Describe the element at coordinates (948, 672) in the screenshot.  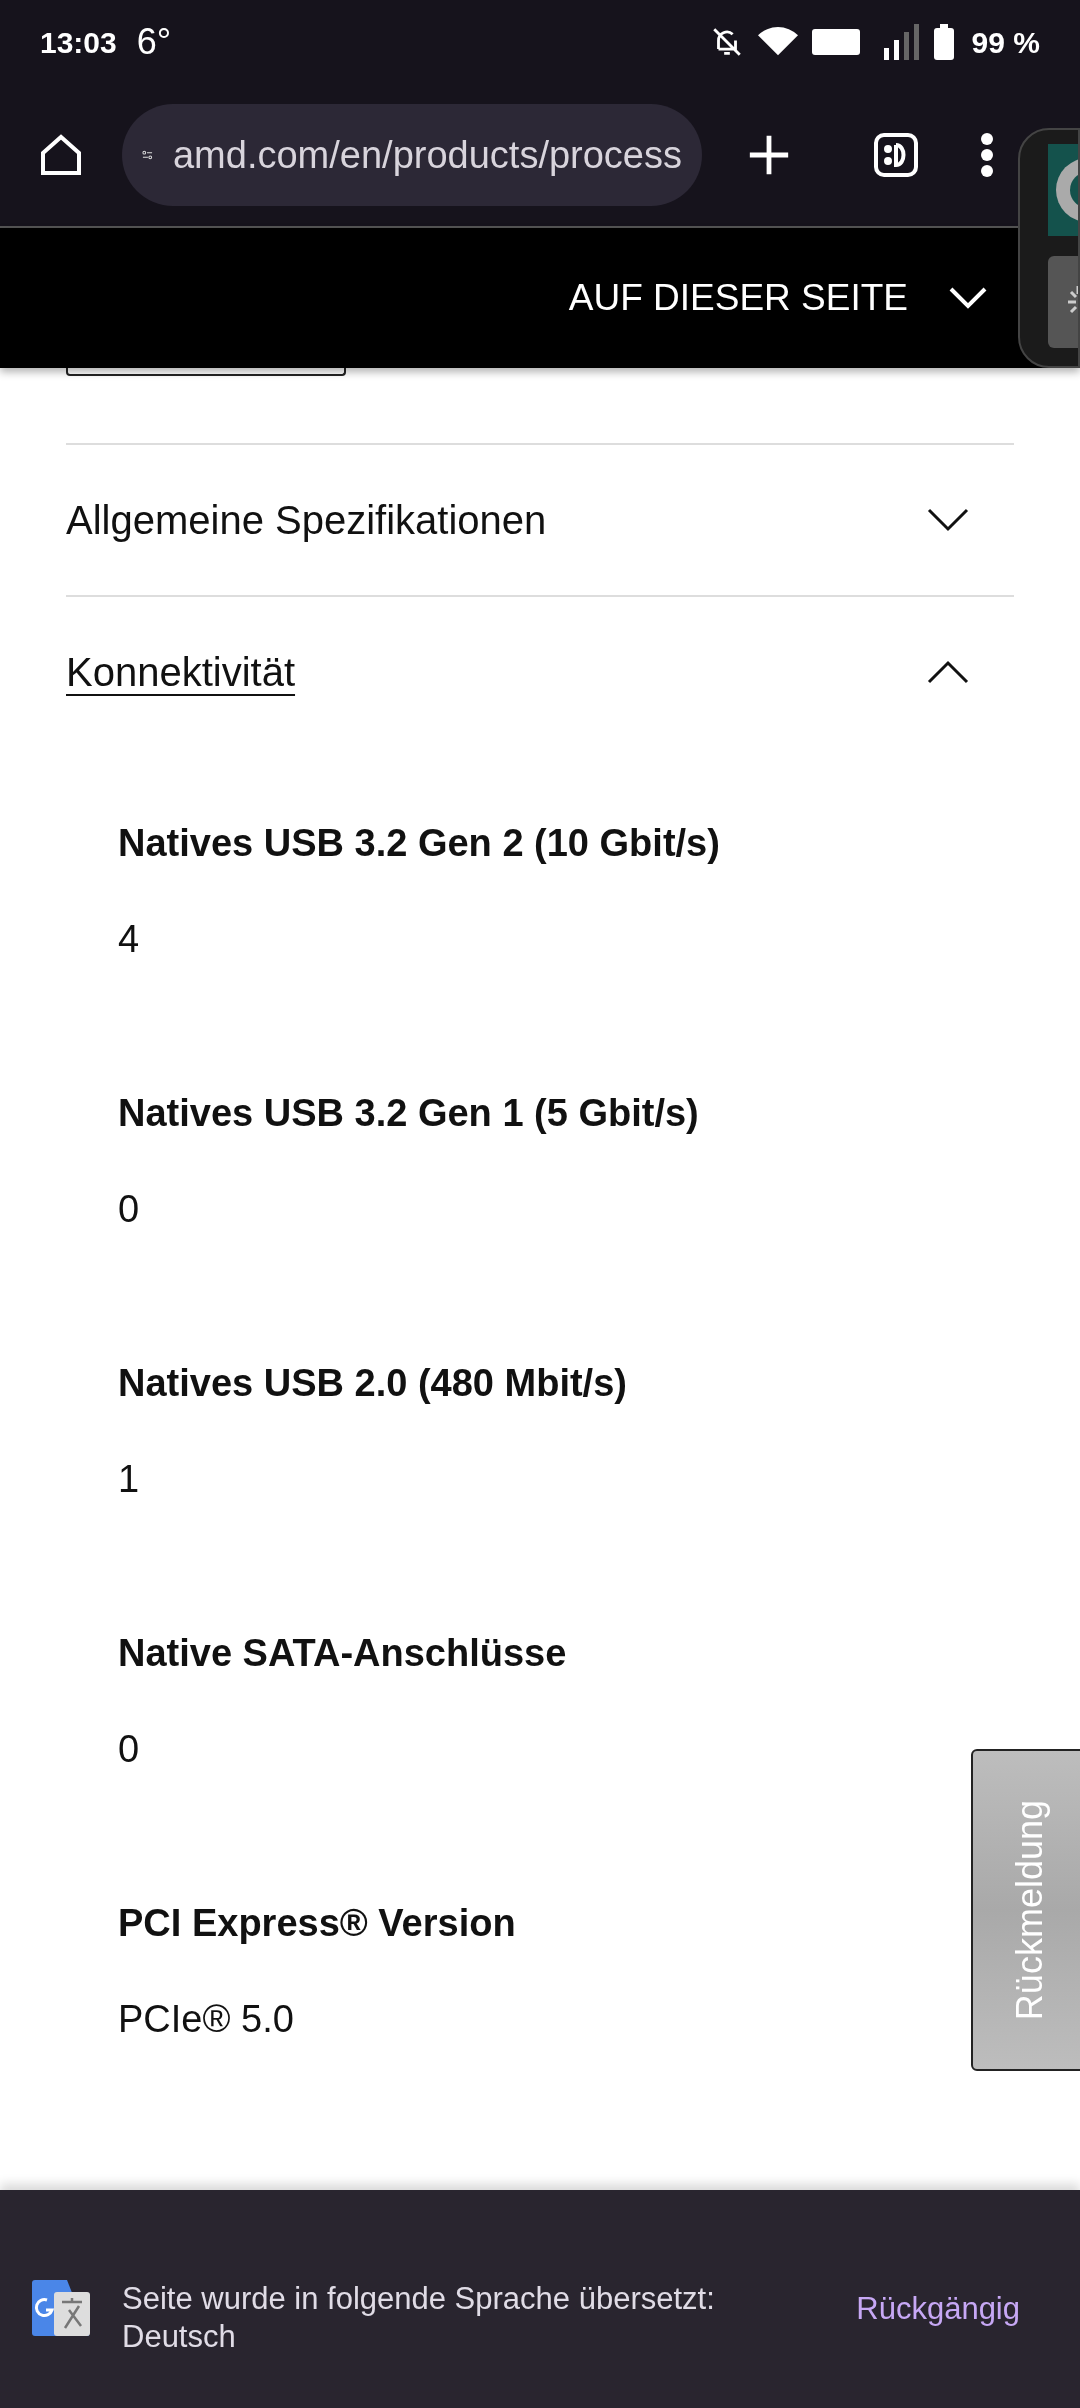
I see `chevron-up-icon` at that location.